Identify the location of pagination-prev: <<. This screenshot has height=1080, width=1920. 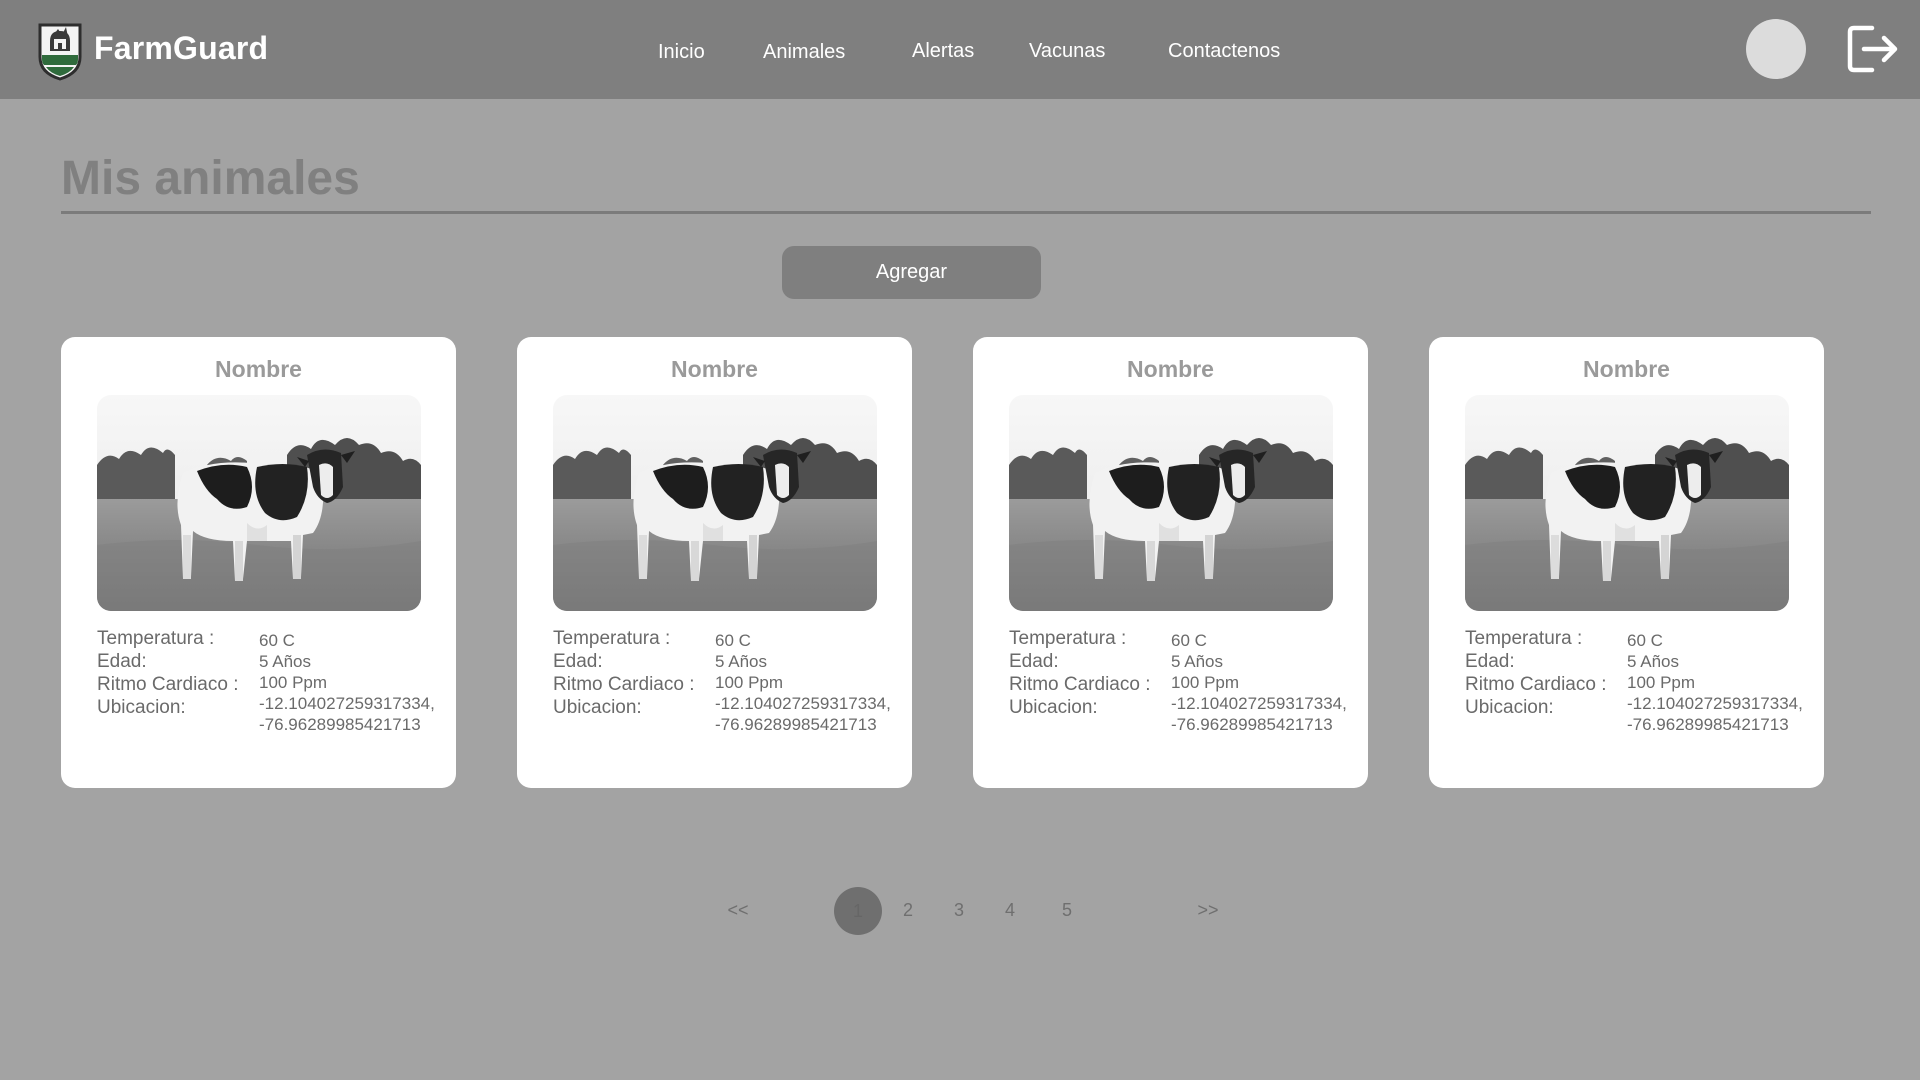
(738, 910).